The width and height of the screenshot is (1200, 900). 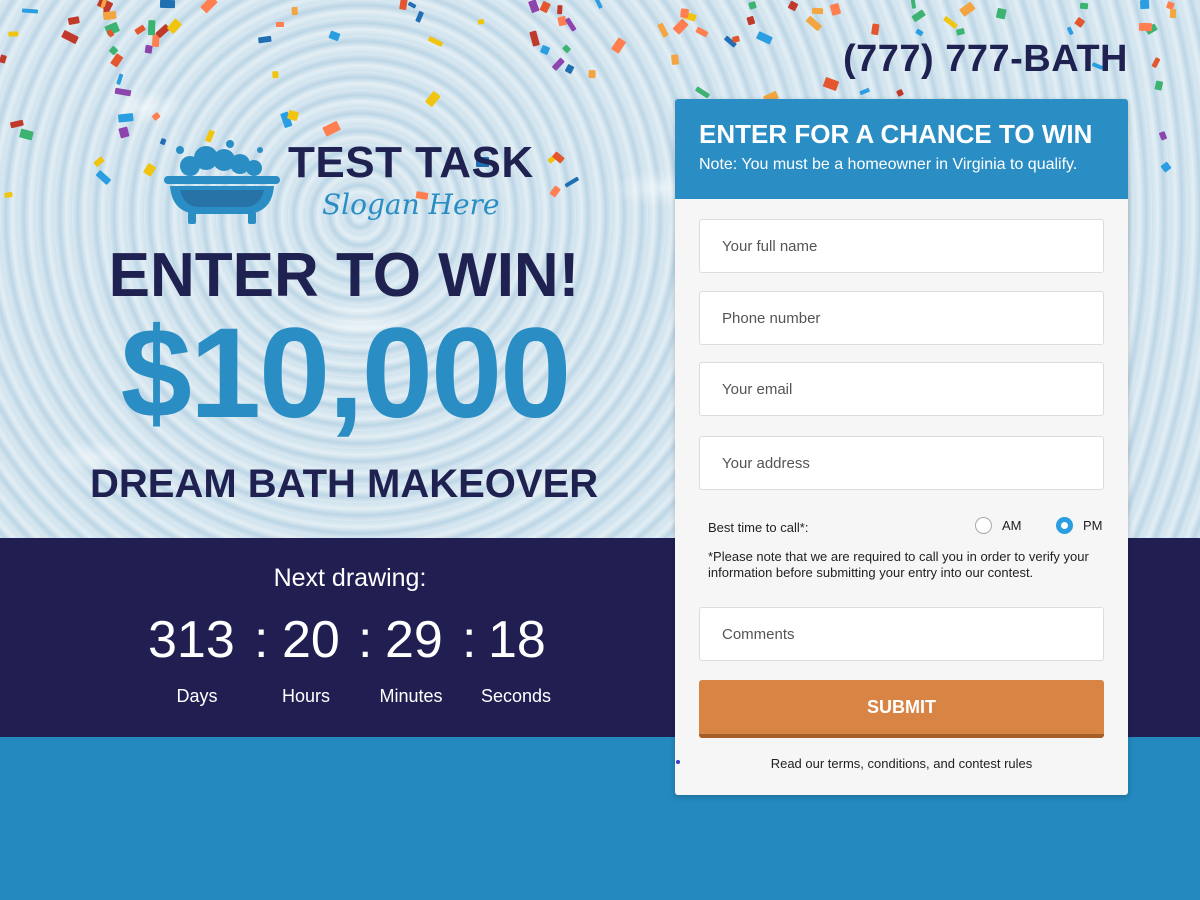 I want to click on best-time-label: Best time to call*:, so click(x=758, y=527).